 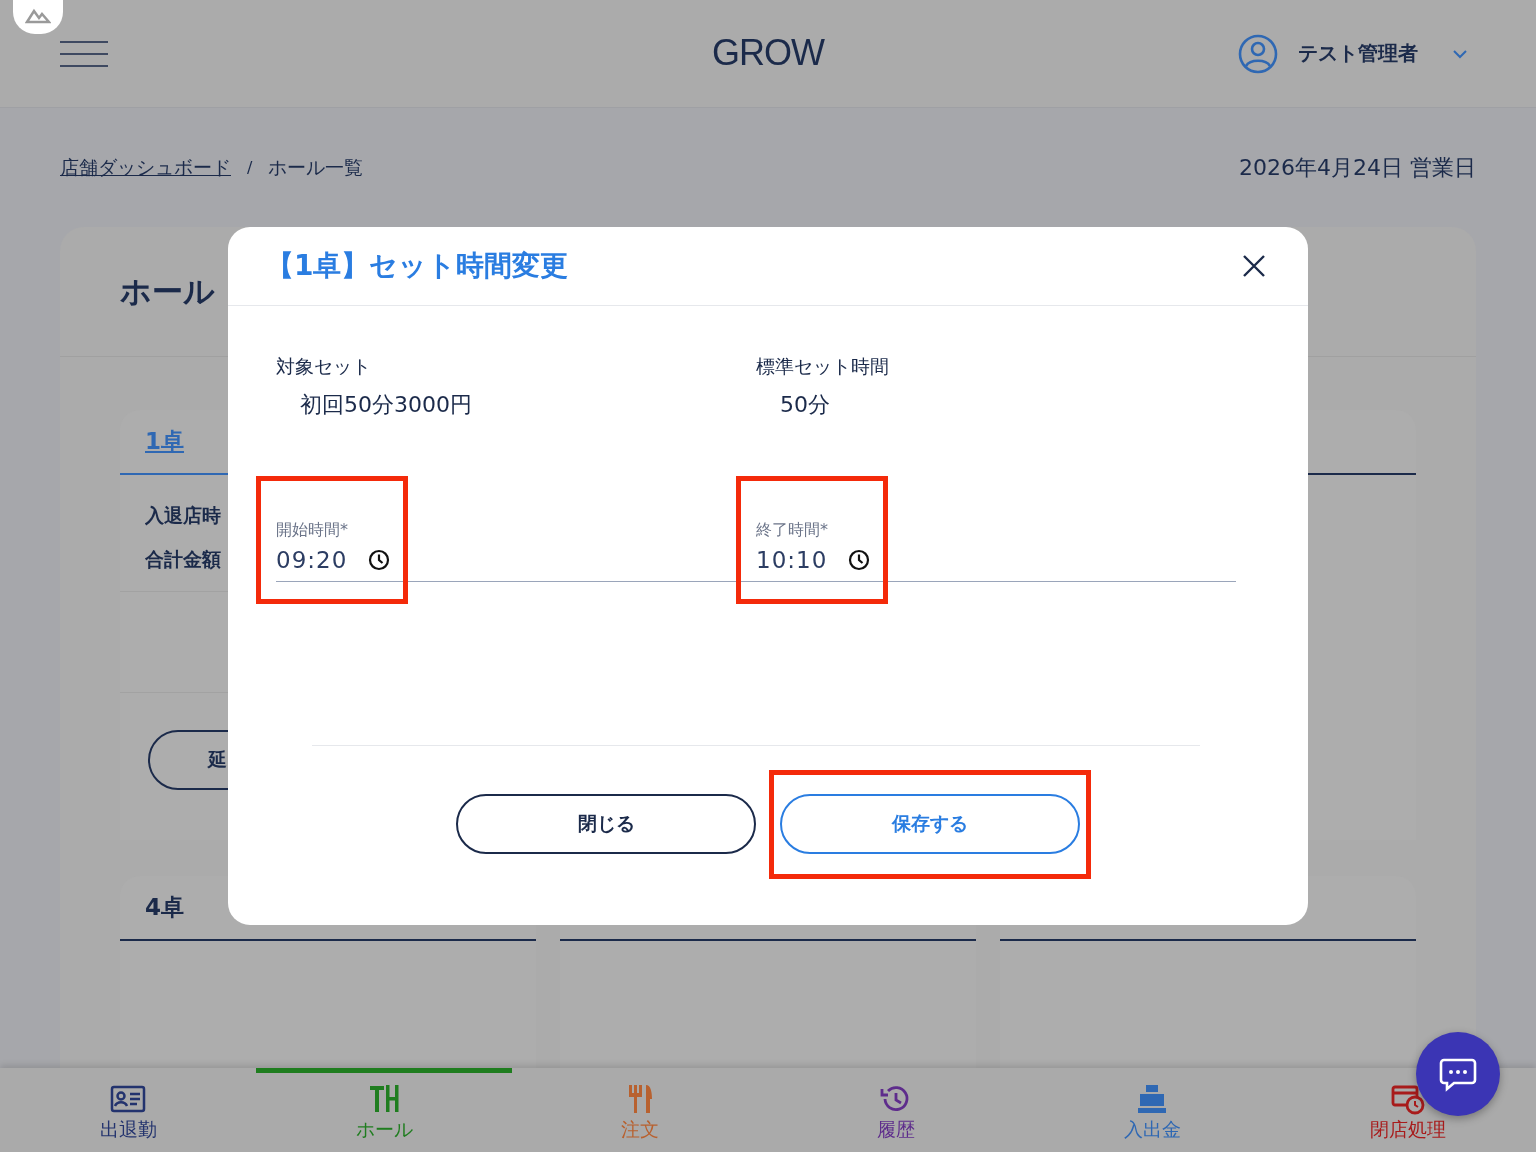 I want to click on info-label: 対象セット, so click(x=324, y=366).